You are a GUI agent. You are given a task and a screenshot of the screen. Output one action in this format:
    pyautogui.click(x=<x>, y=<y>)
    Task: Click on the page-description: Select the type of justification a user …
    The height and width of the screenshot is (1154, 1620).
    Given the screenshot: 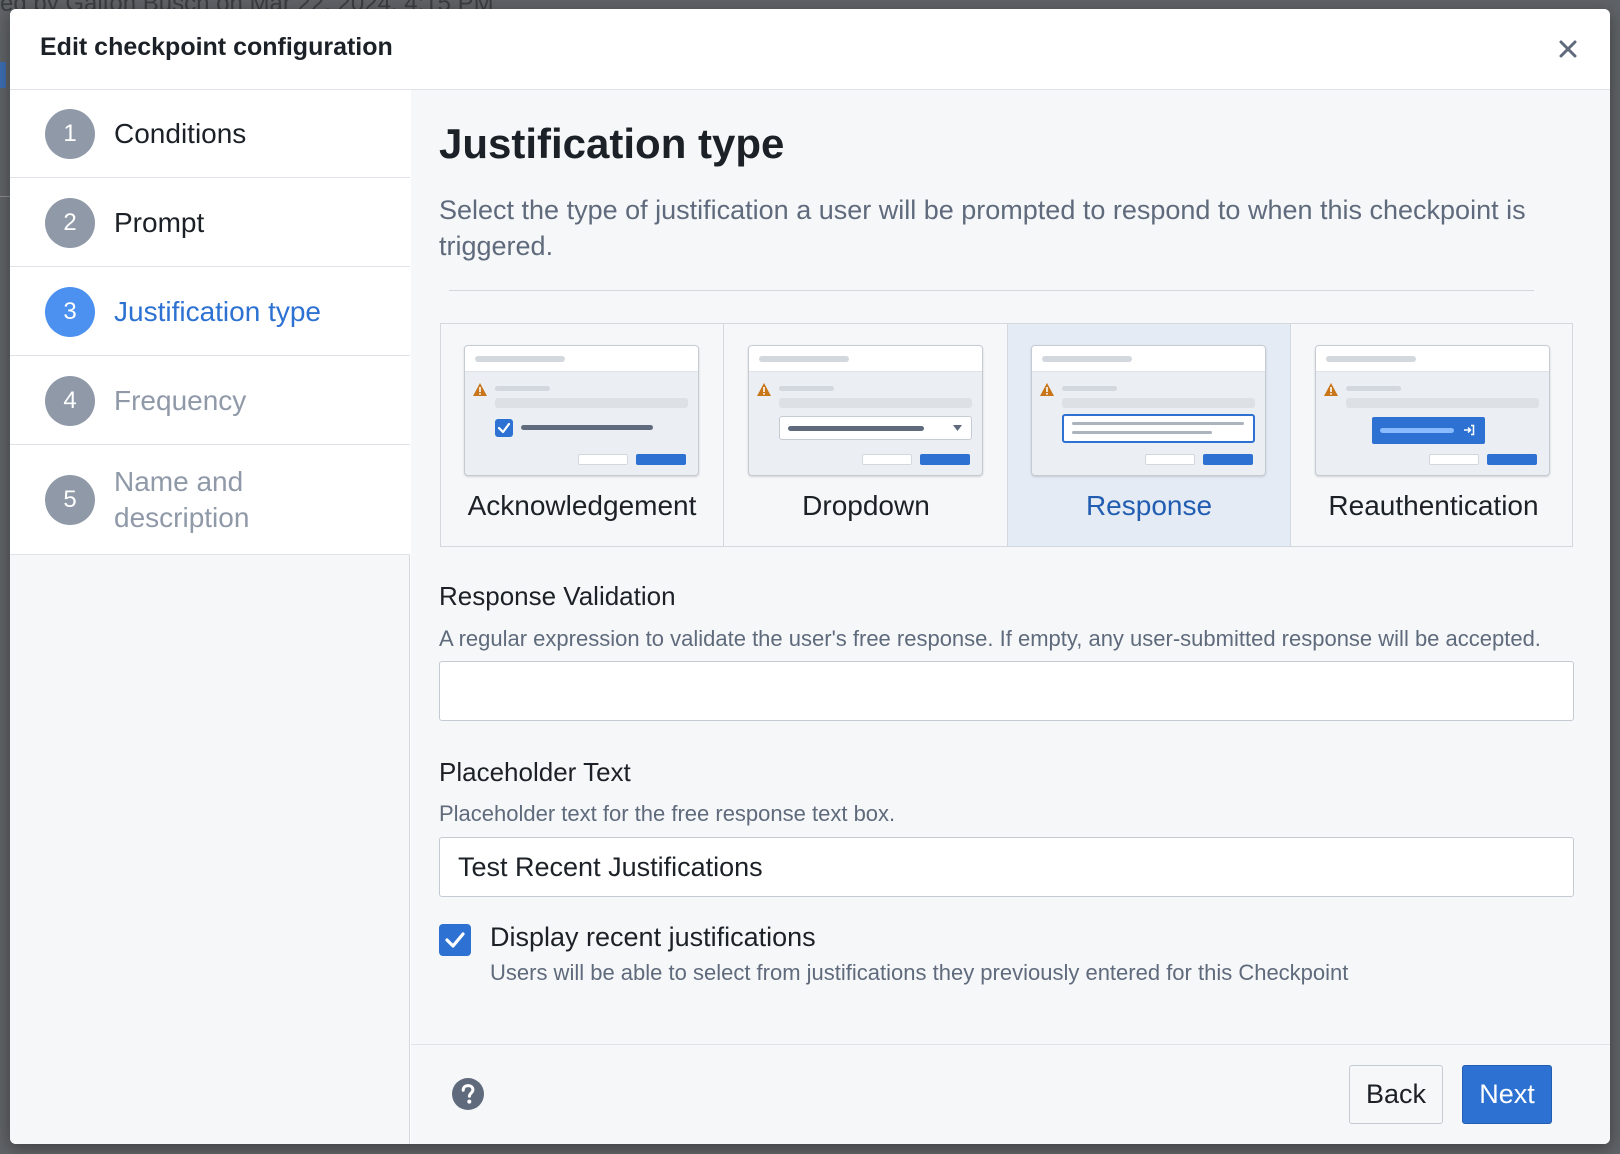 What is the action you would take?
    pyautogui.click(x=982, y=228)
    